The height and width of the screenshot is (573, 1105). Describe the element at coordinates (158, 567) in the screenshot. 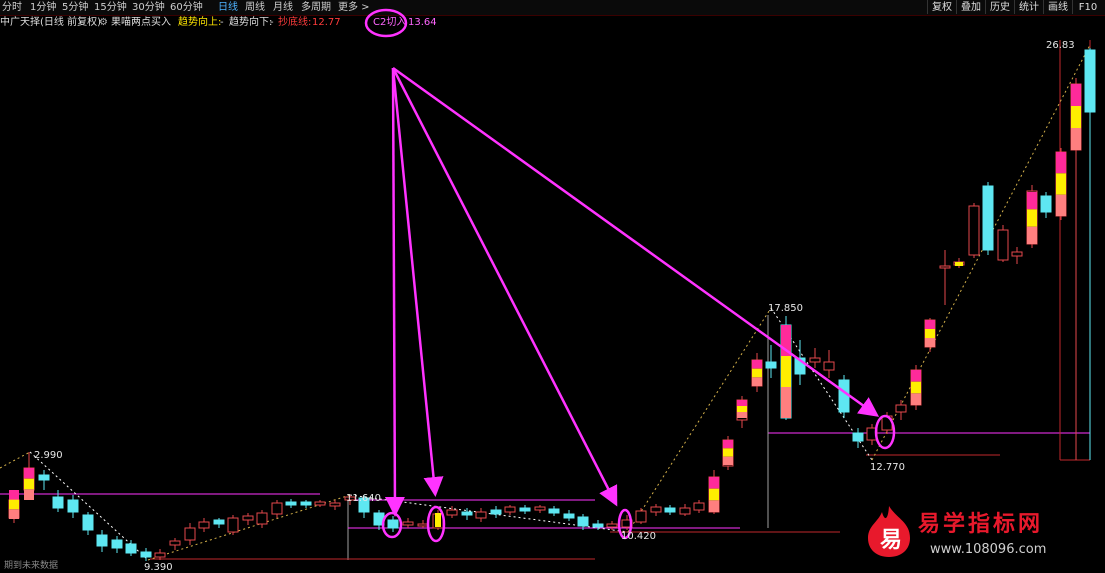

I see `price-label-9390: 9.390` at that location.